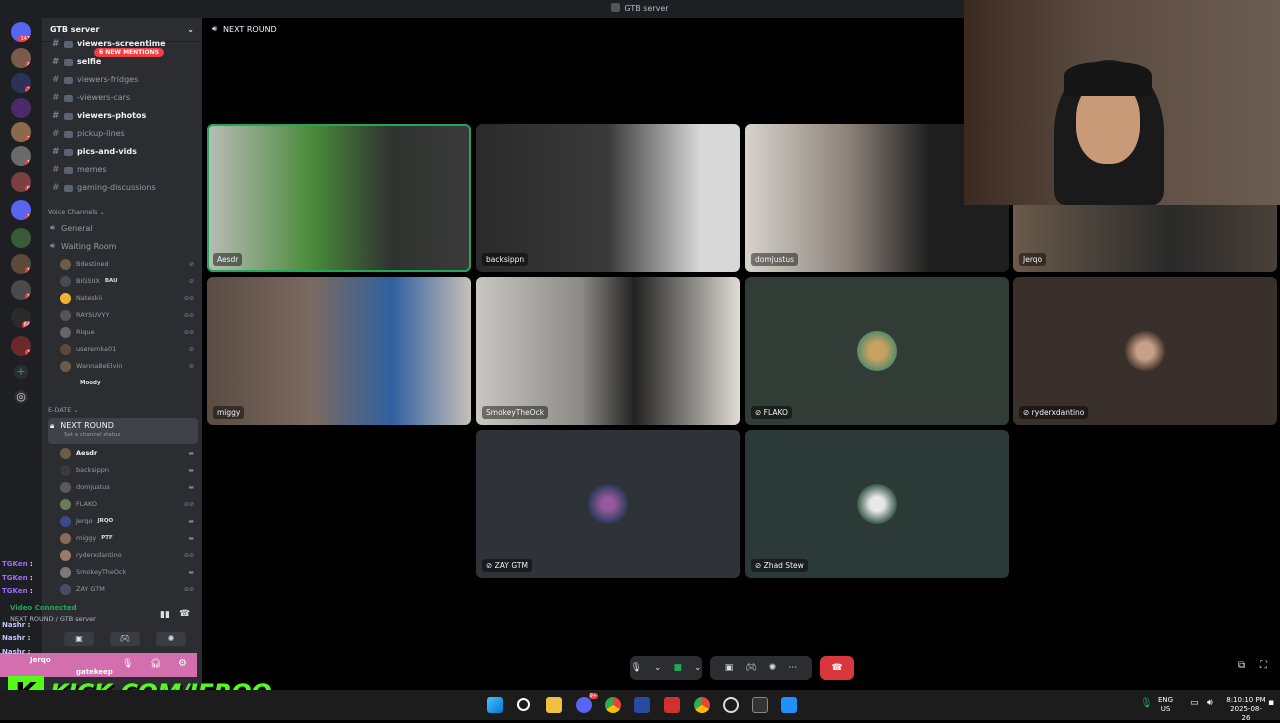 The width and height of the screenshot is (1280, 723). What do you see at coordinates (27, 138) in the screenshot?
I see `badge: 2` at bounding box center [27, 138].